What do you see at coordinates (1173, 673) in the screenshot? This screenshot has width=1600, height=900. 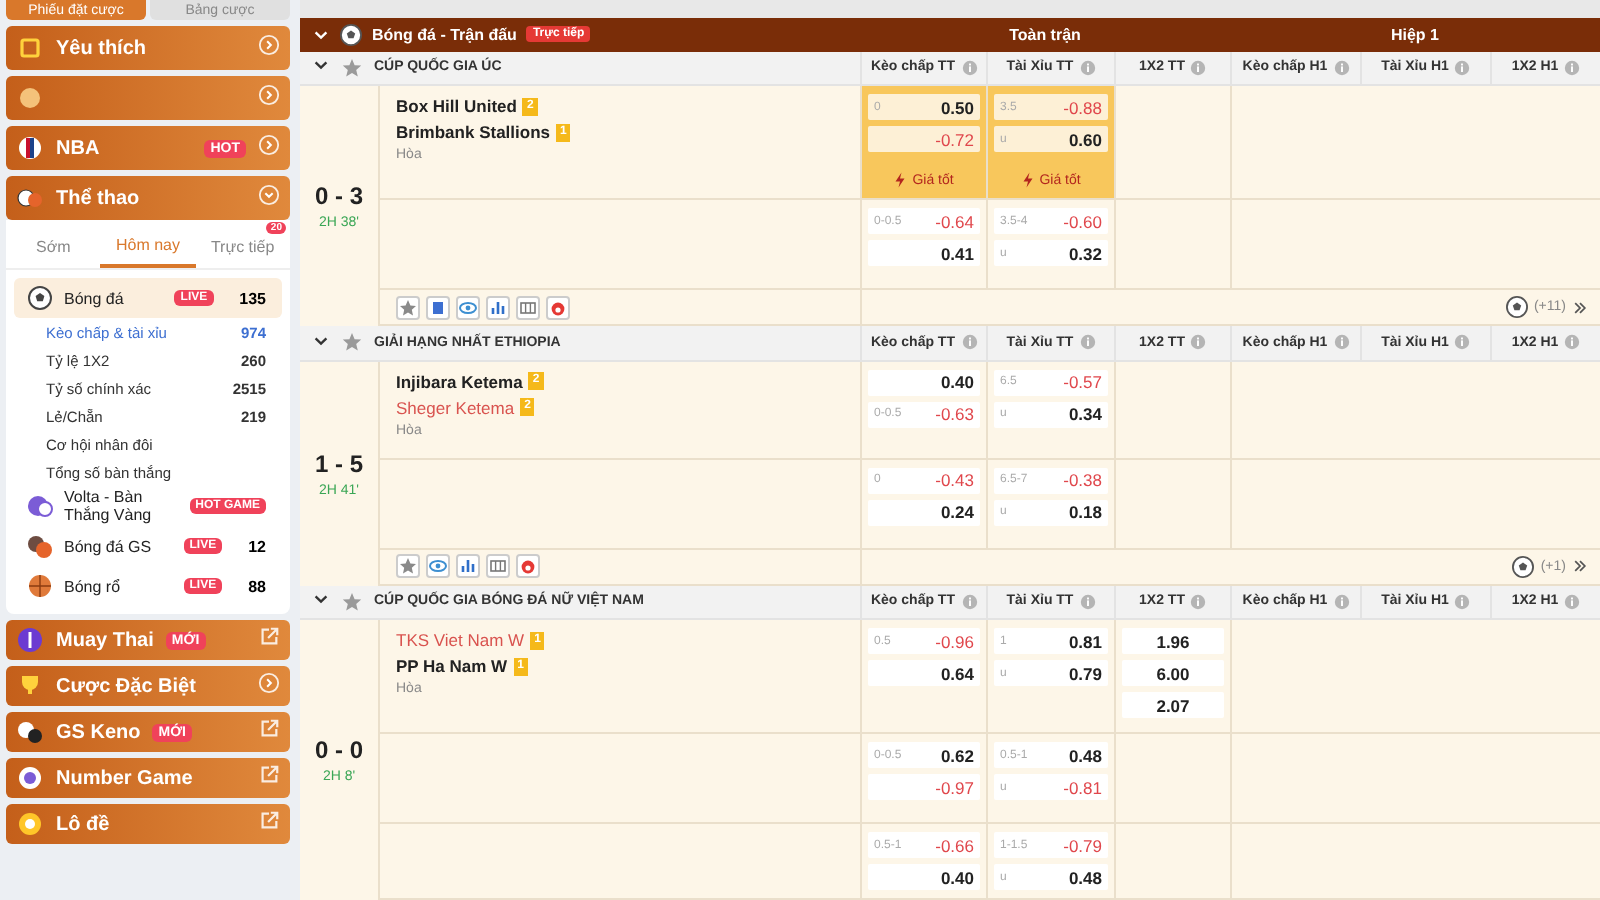 I see `odds-button: 6.00` at bounding box center [1173, 673].